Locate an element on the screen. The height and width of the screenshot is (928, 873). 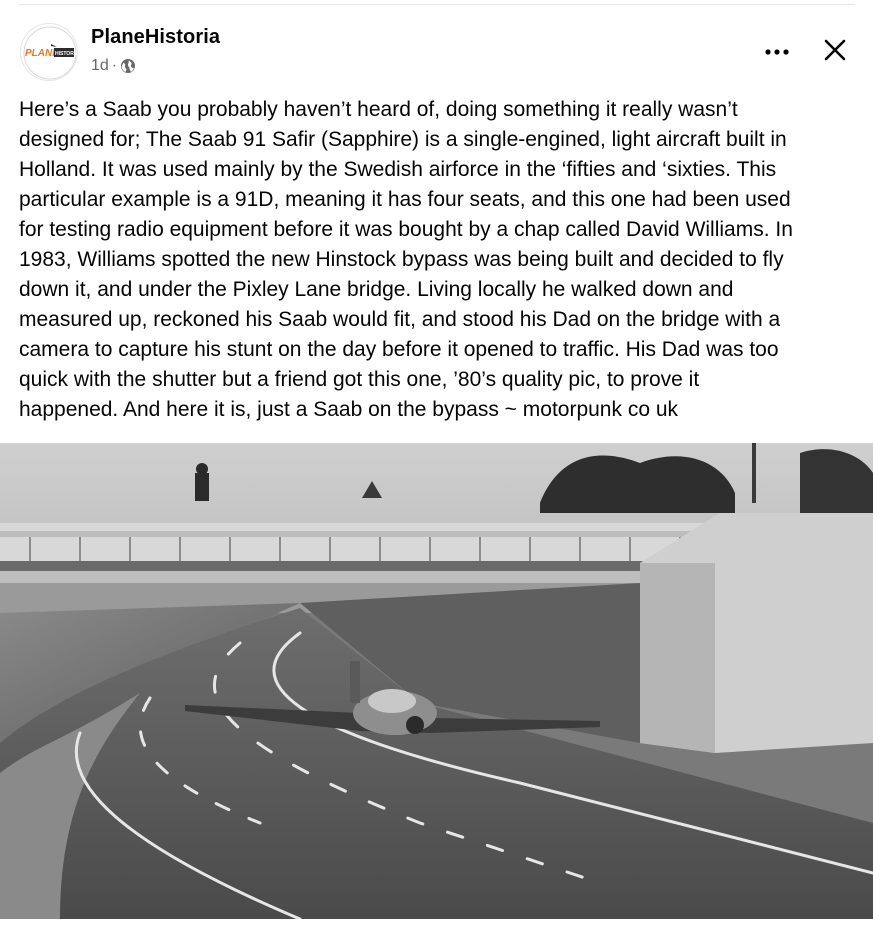
close-button is located at coordinates (835, 50).